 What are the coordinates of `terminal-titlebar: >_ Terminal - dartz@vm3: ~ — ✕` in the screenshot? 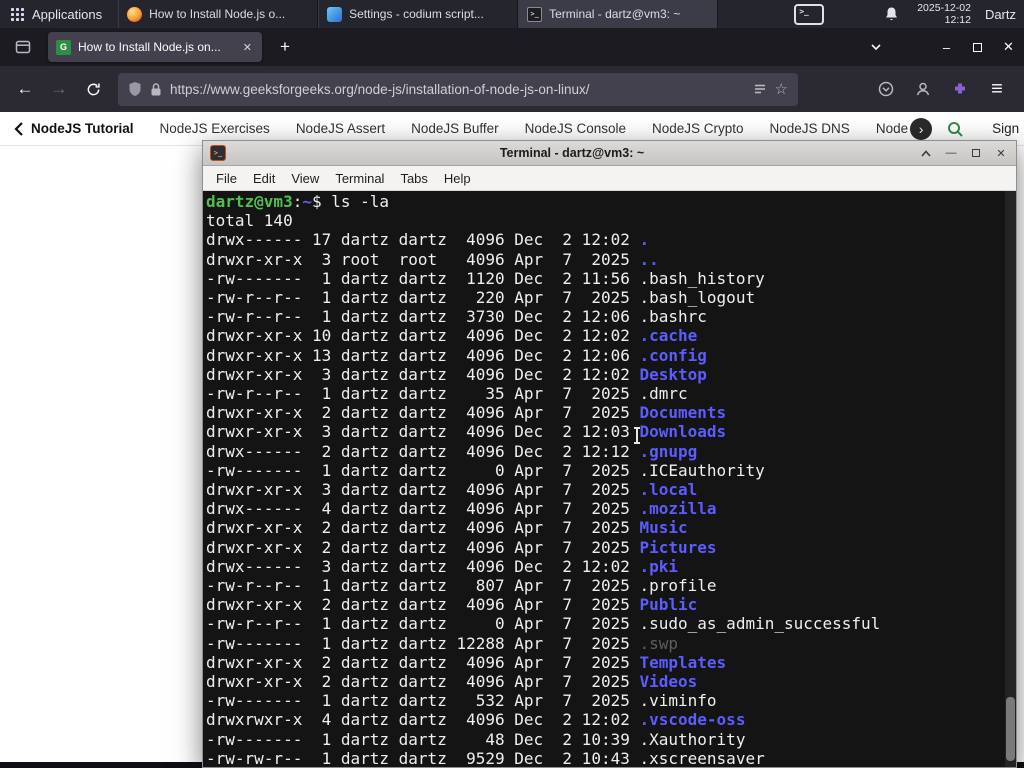 It's located at (609, 153).